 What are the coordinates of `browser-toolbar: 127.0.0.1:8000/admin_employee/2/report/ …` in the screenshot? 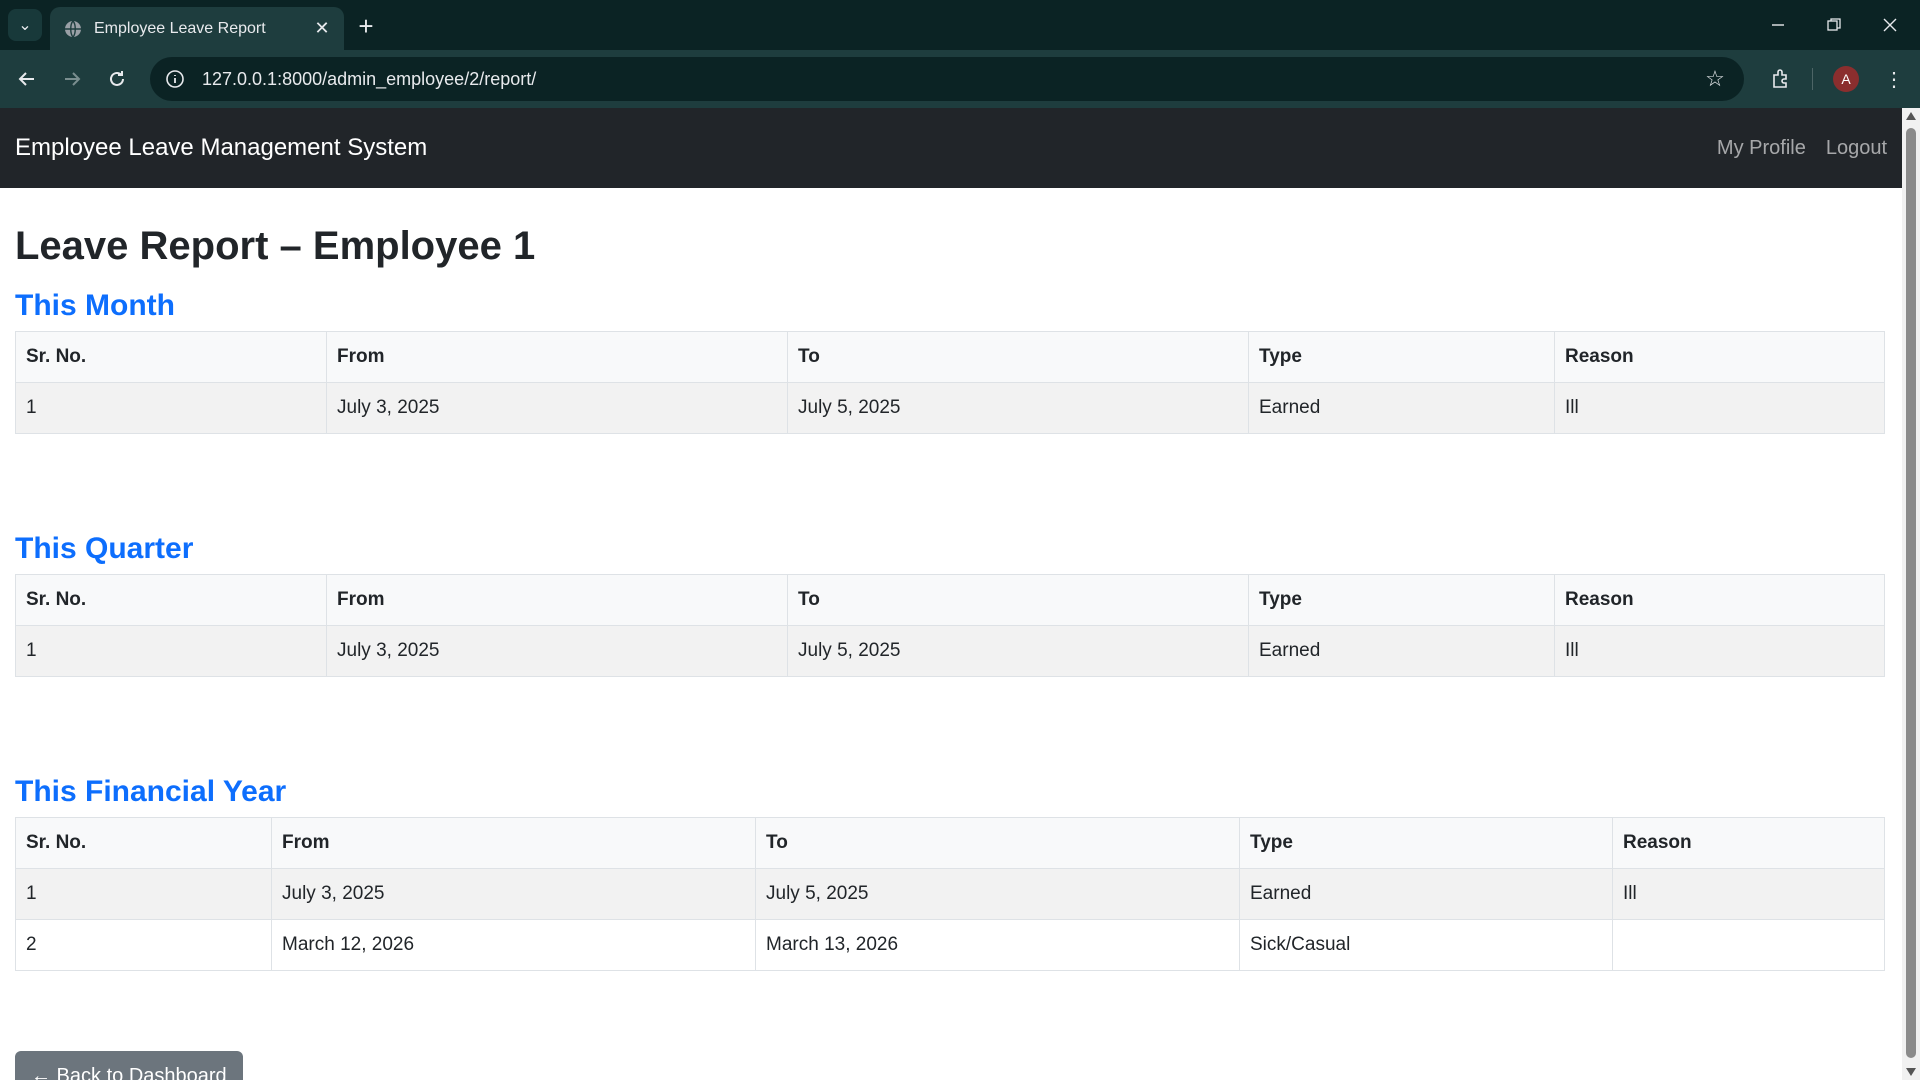 It's located at (960, 79).